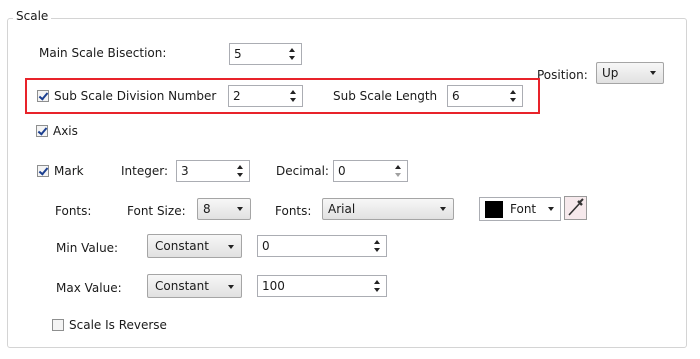 Image resolution: width=700 pixels, height=359 pixels. I want to click on sub-scale-value: 2, so click(237, 96).